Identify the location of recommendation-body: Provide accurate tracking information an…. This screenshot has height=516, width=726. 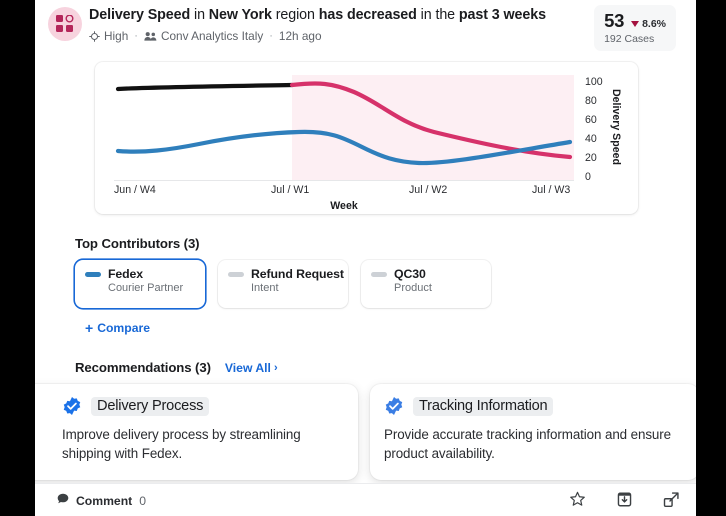
(527, 444).